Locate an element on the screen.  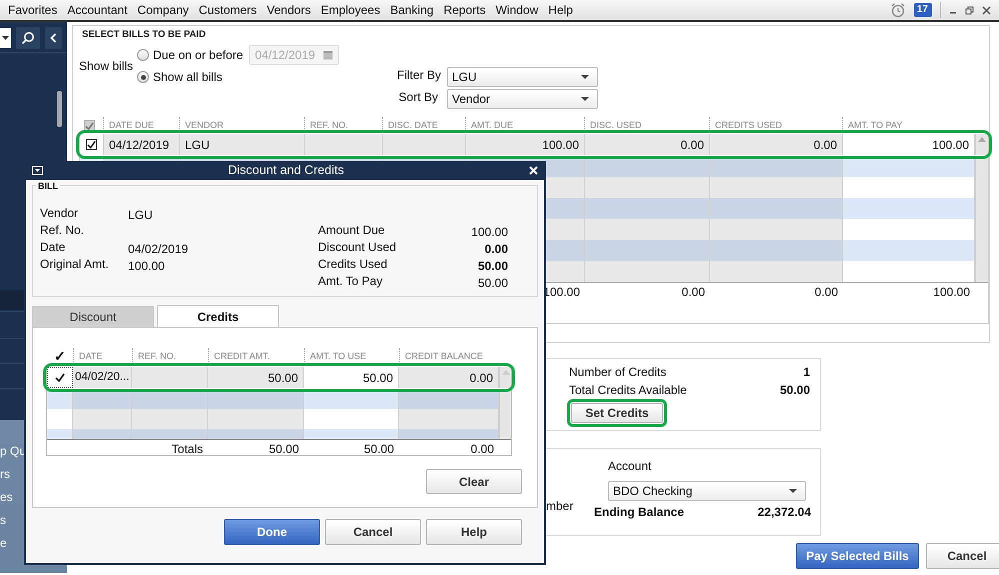
field-value: 04/02/2019 is located at coordinates (159, 248).